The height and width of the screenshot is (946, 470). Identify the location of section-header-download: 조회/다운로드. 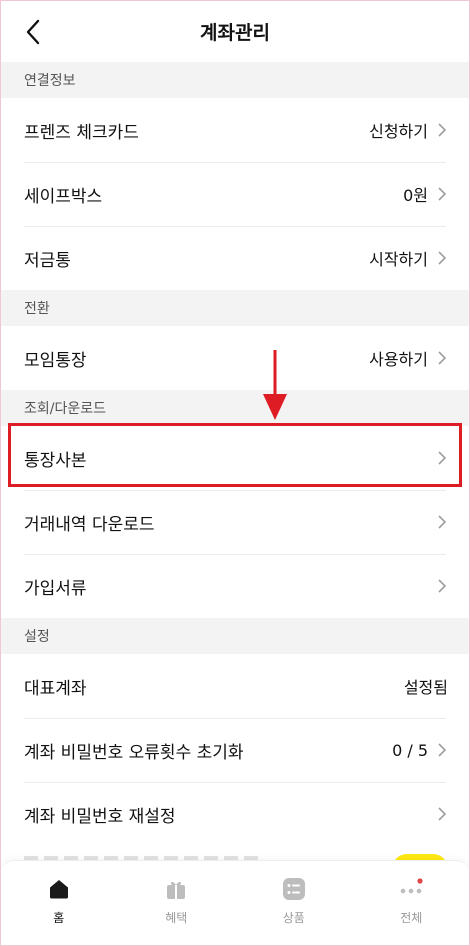
(235, 408).